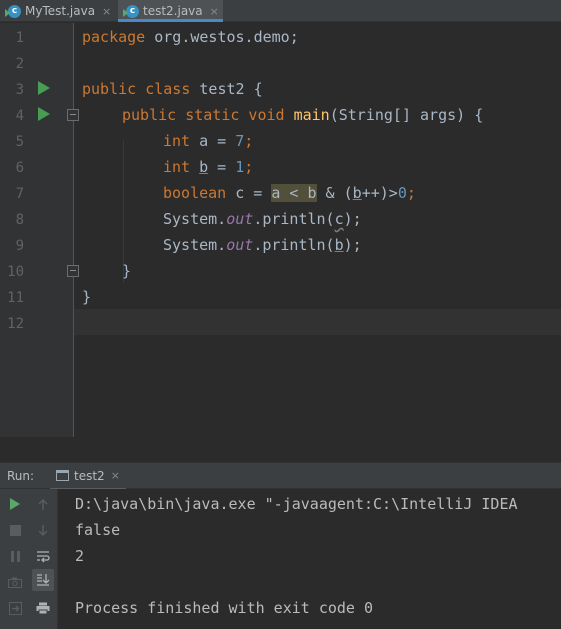 Image resolution: width=561 pixels, height=629 pixels. What do you see at coordinates (240, 141) in the screenshot?
I see `number-literal: 7` at bounding box center [240, 141].